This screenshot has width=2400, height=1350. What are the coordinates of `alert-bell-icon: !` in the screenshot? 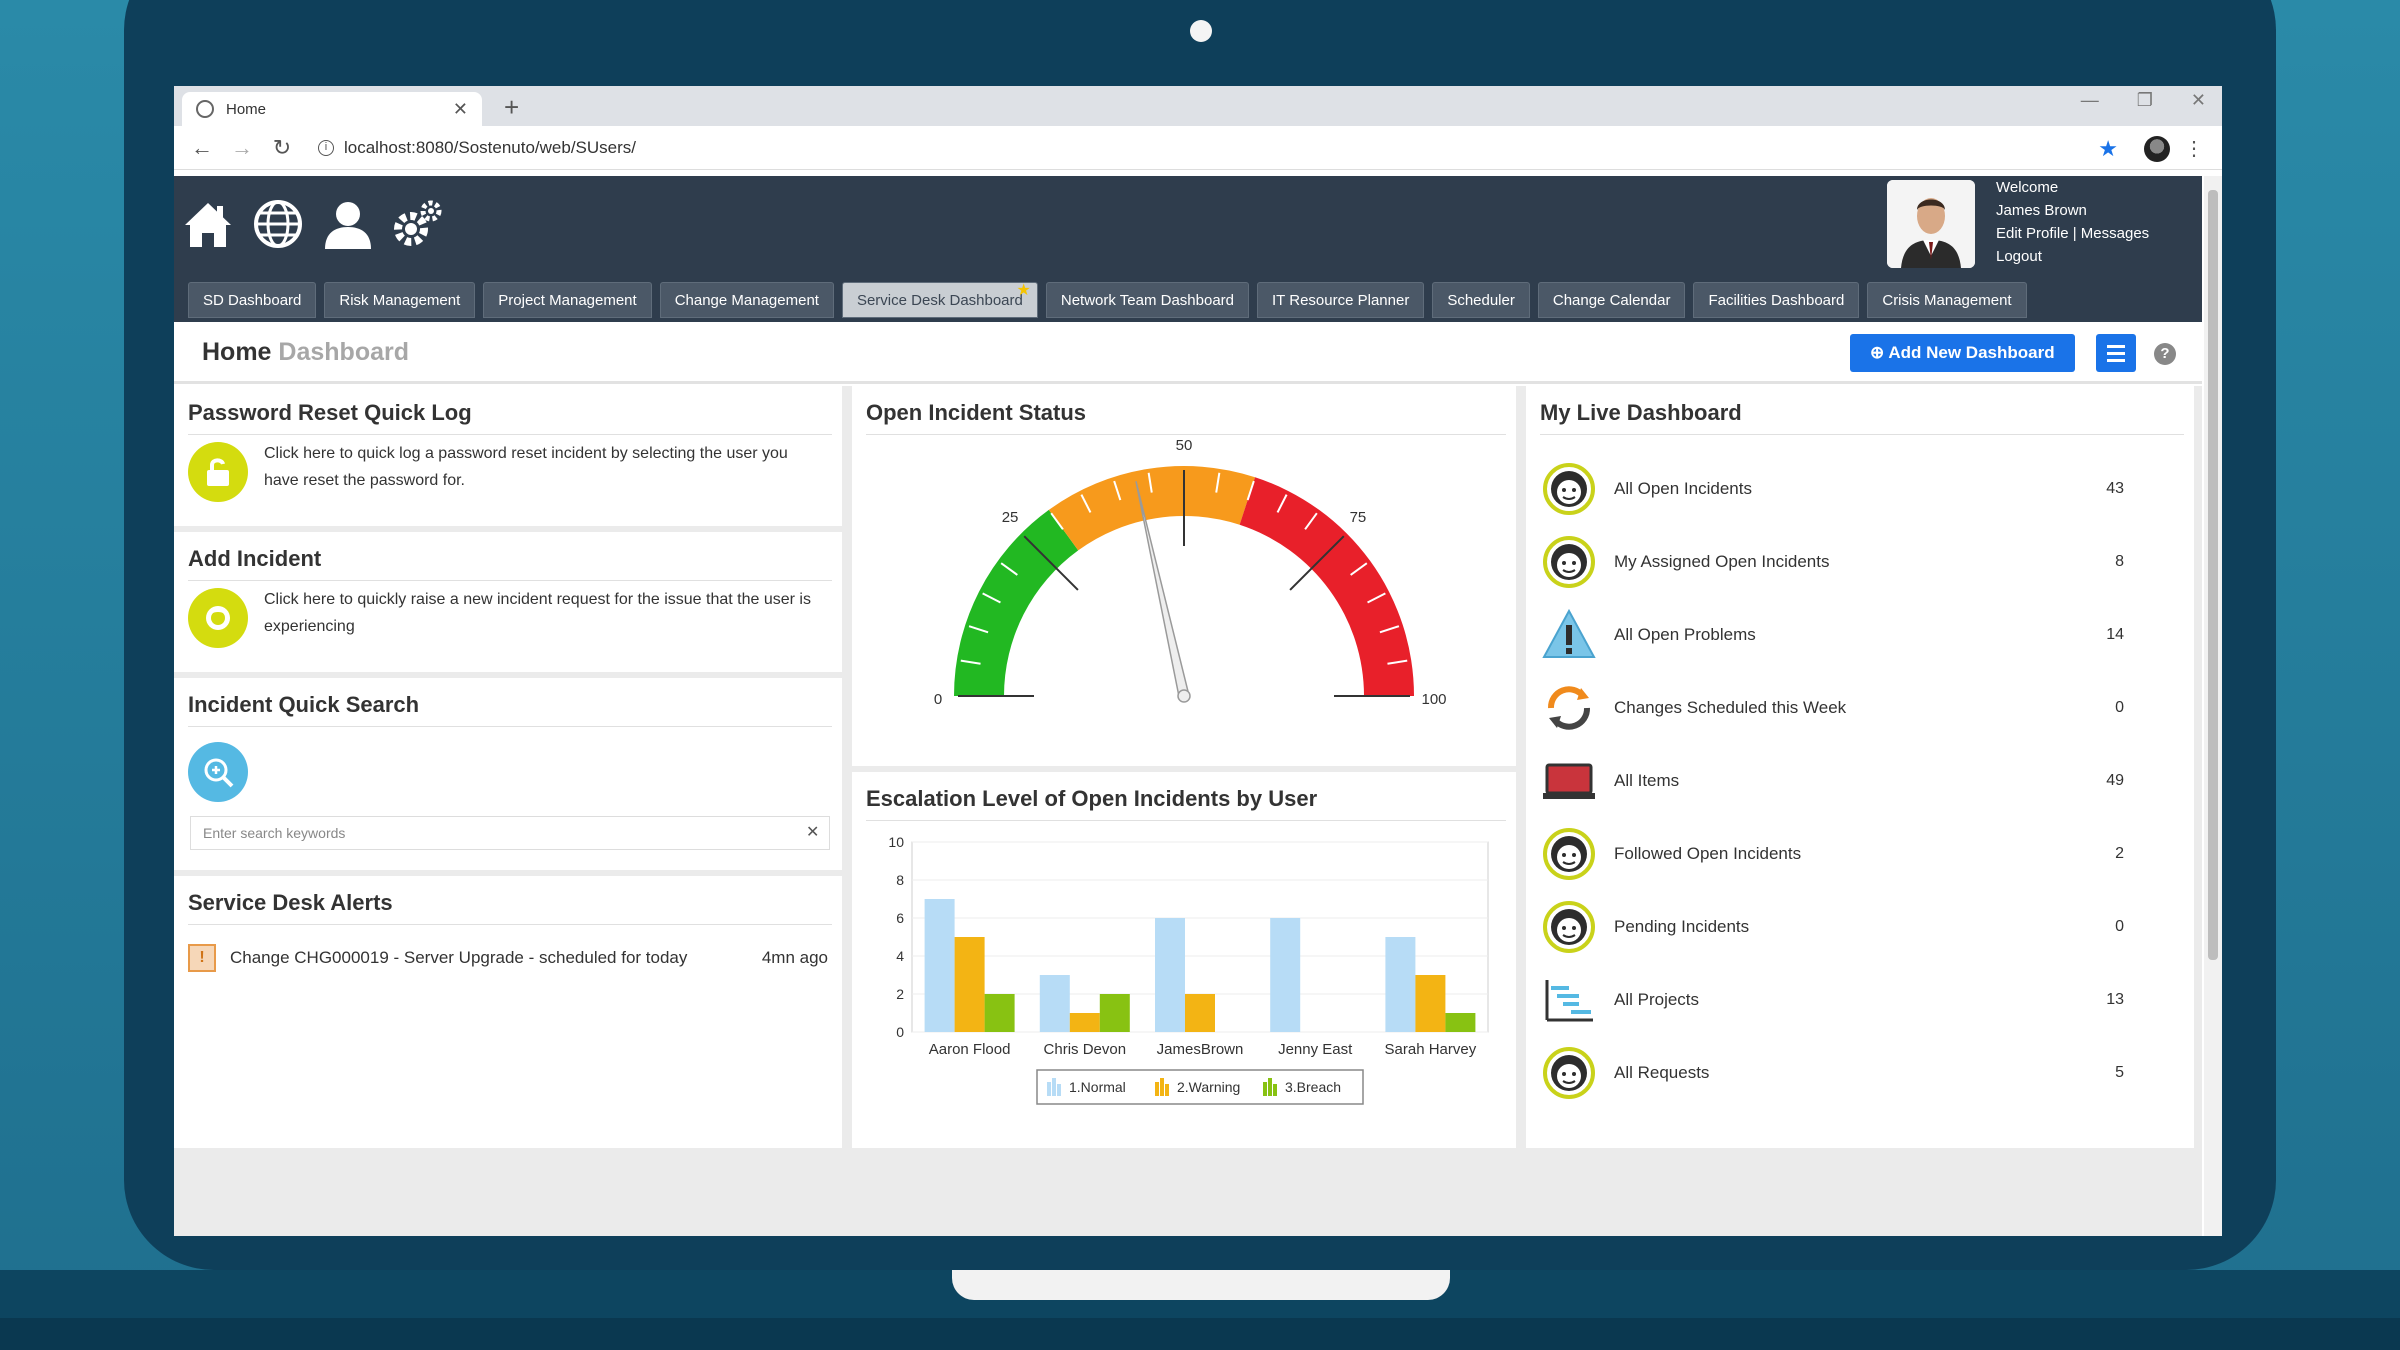 It's located at (202, 958).